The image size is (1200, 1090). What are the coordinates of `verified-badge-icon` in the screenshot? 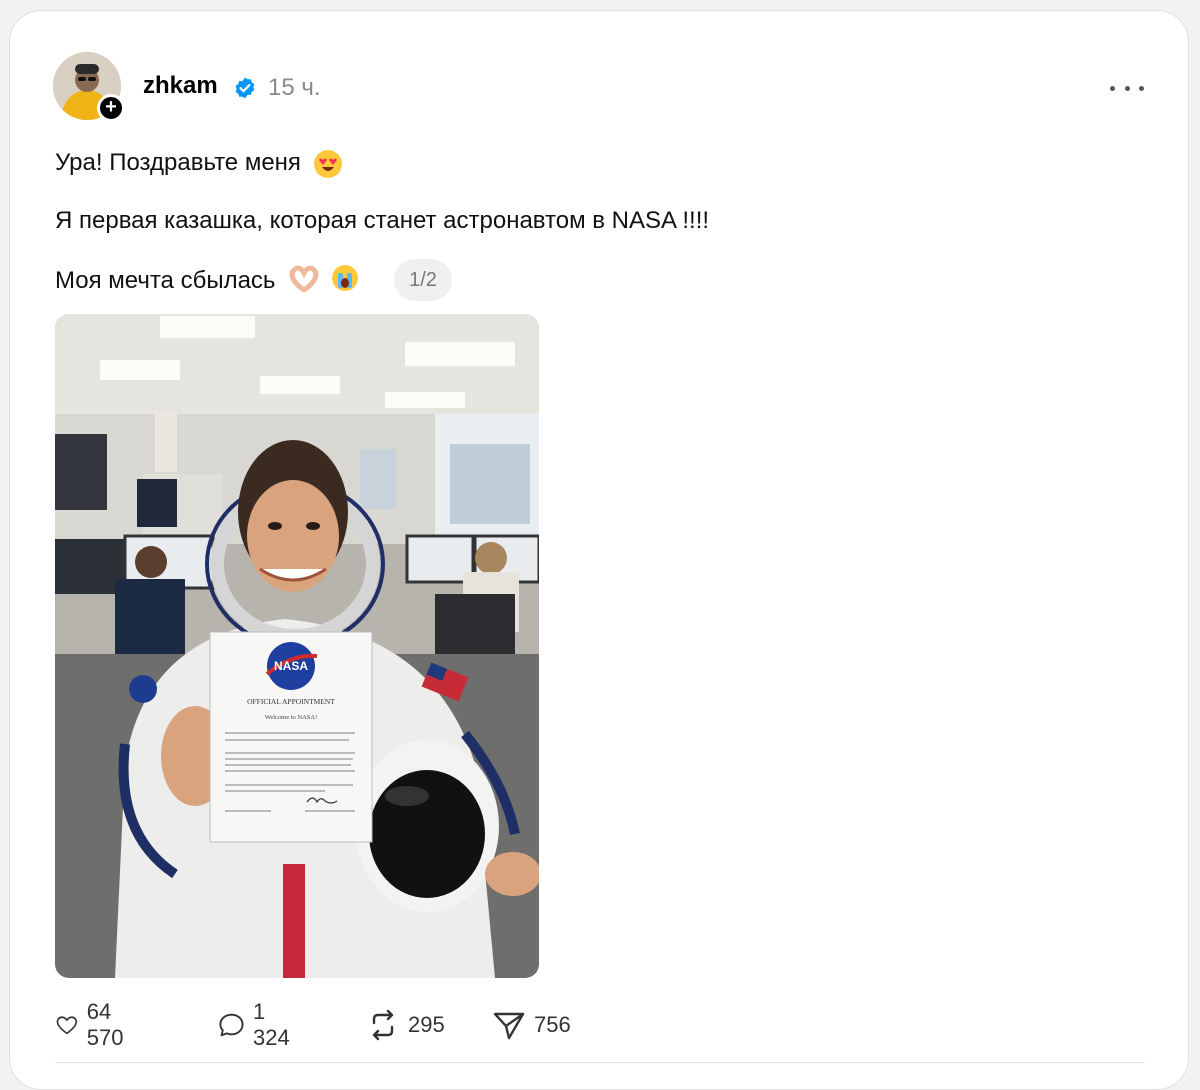 It's located at (245, 88).